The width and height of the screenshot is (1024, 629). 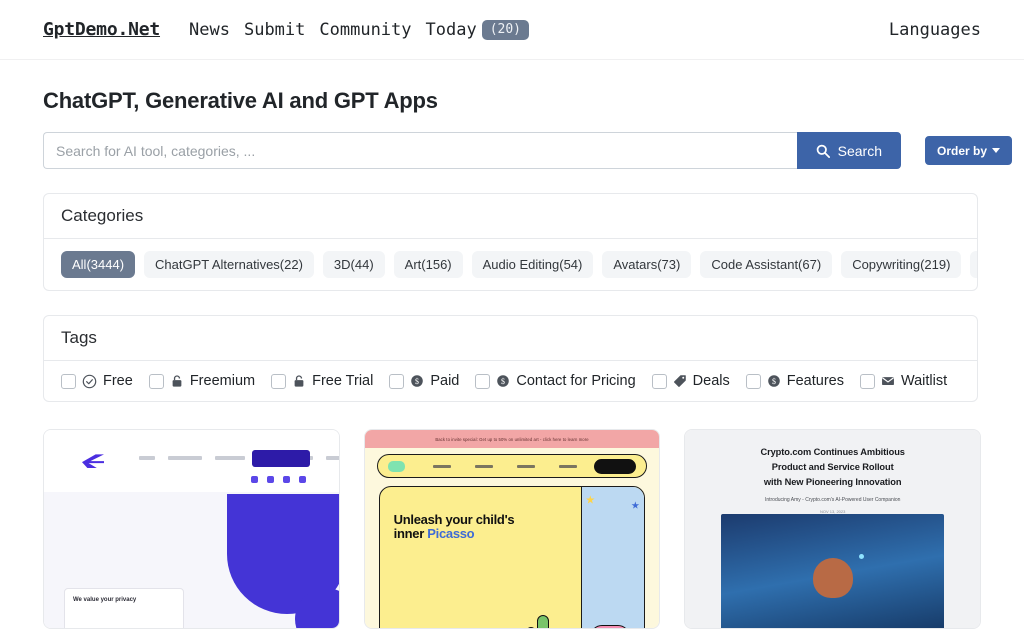 I want to click on search-group: Search, so click(x=472, y=151).